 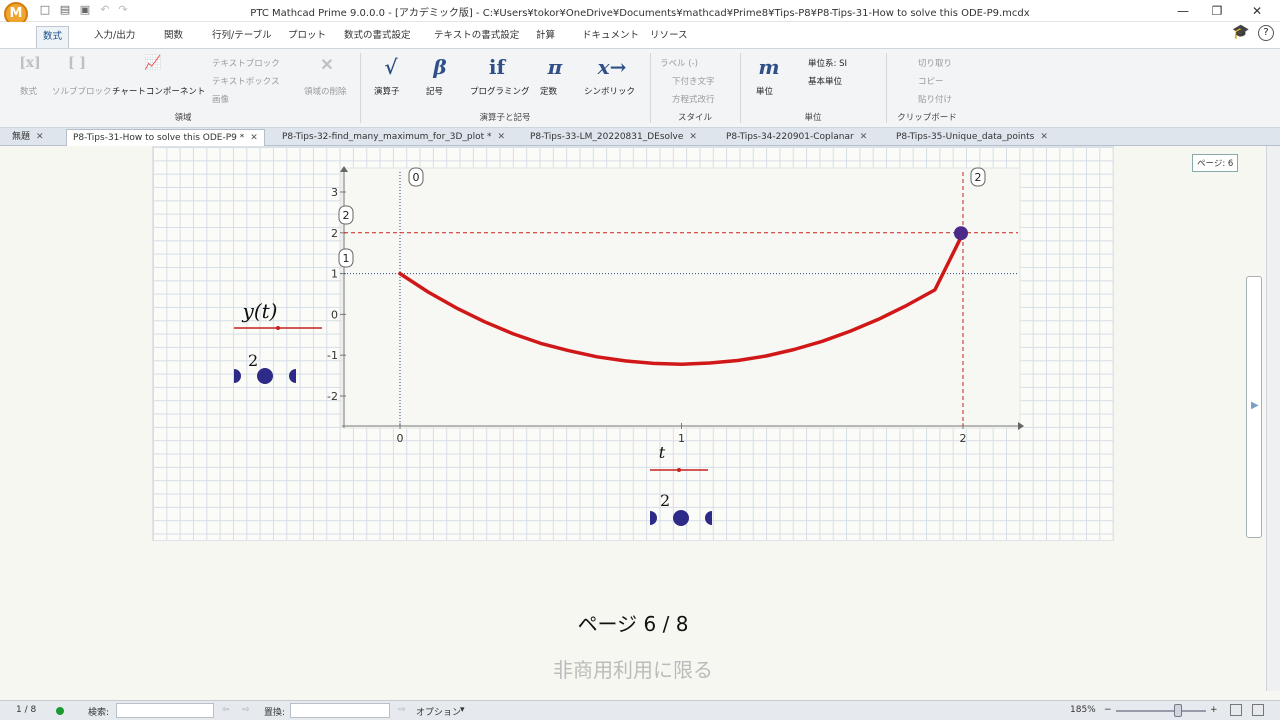 I want to click on tab-text-formatting: テキストの書式設定, so click(x=476, y=37).